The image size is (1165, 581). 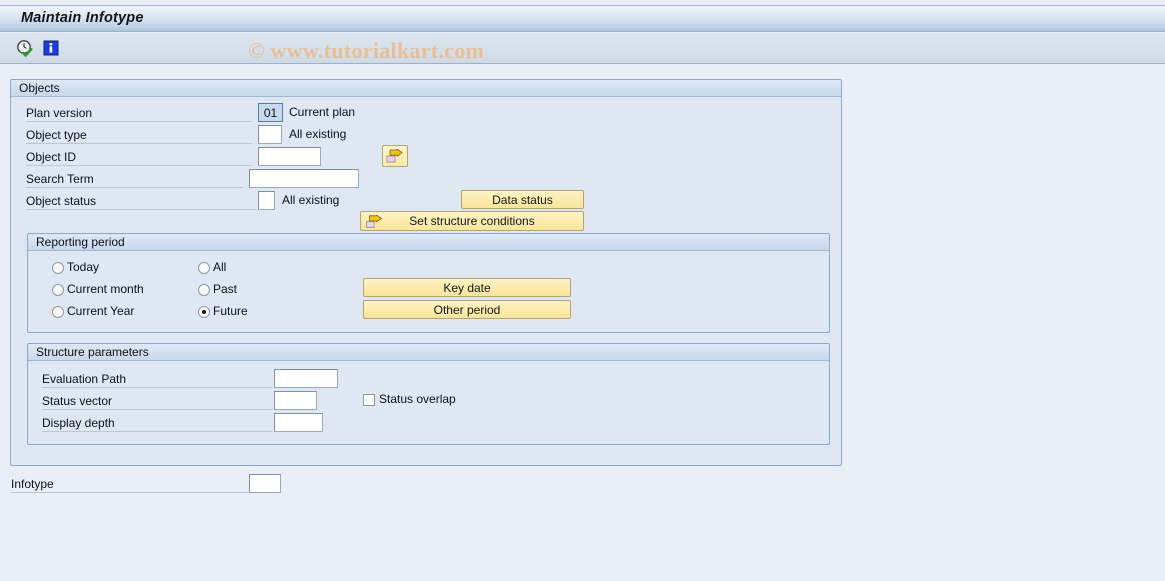 I want to click on object-type-description: All existing, so click(x=318, y=134).